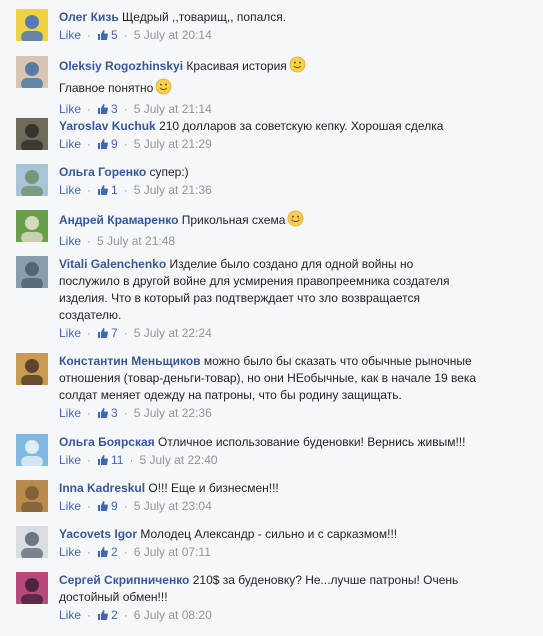 Image resolution: width=543 pixels, height=636 pixels. What do you see at coordinates (297, 36) in the screenshot?
I see `comment-actions: Like · 5 · 5 July at 20:14` at bounding box center [297, 36].